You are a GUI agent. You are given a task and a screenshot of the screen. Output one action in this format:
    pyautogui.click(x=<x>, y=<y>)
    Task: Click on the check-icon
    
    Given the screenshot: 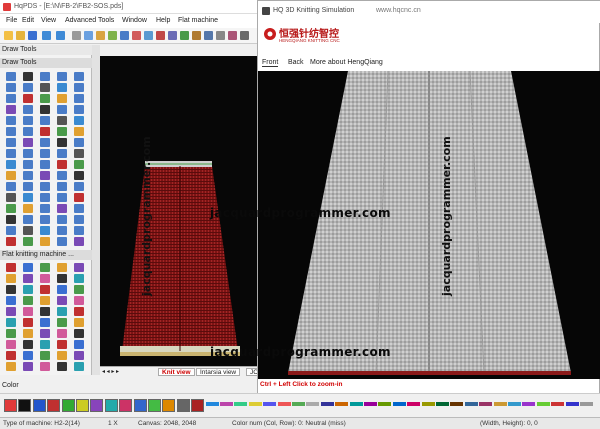 What is the action you would take?
    pyautogui.click(x=184, y=35)
    